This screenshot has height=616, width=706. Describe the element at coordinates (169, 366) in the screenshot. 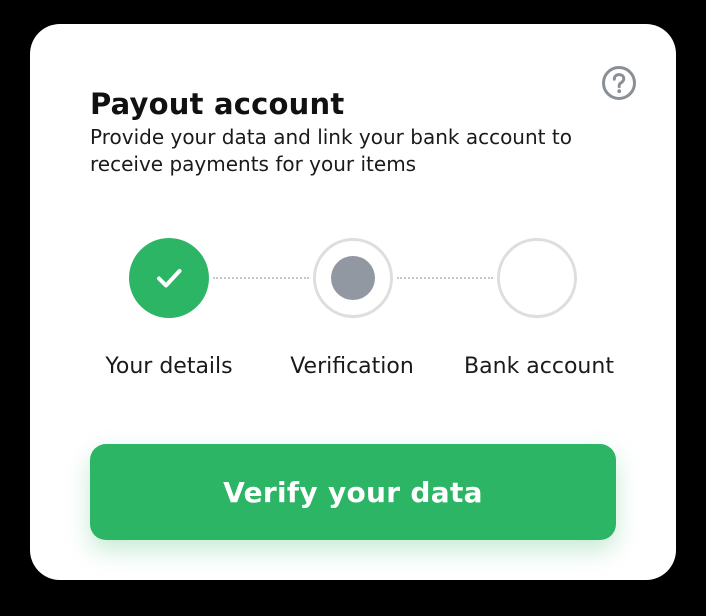

I see `step-label-your-details: Your details` at that location.